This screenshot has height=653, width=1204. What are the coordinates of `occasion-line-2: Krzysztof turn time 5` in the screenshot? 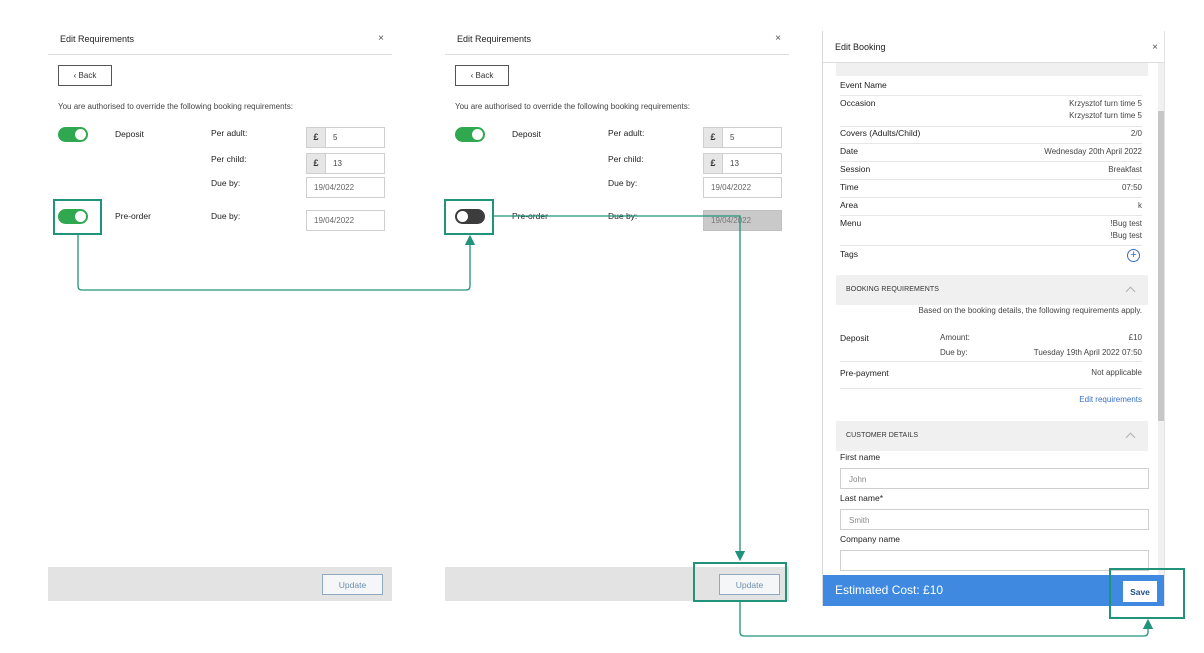 It's located at (1105, 115).